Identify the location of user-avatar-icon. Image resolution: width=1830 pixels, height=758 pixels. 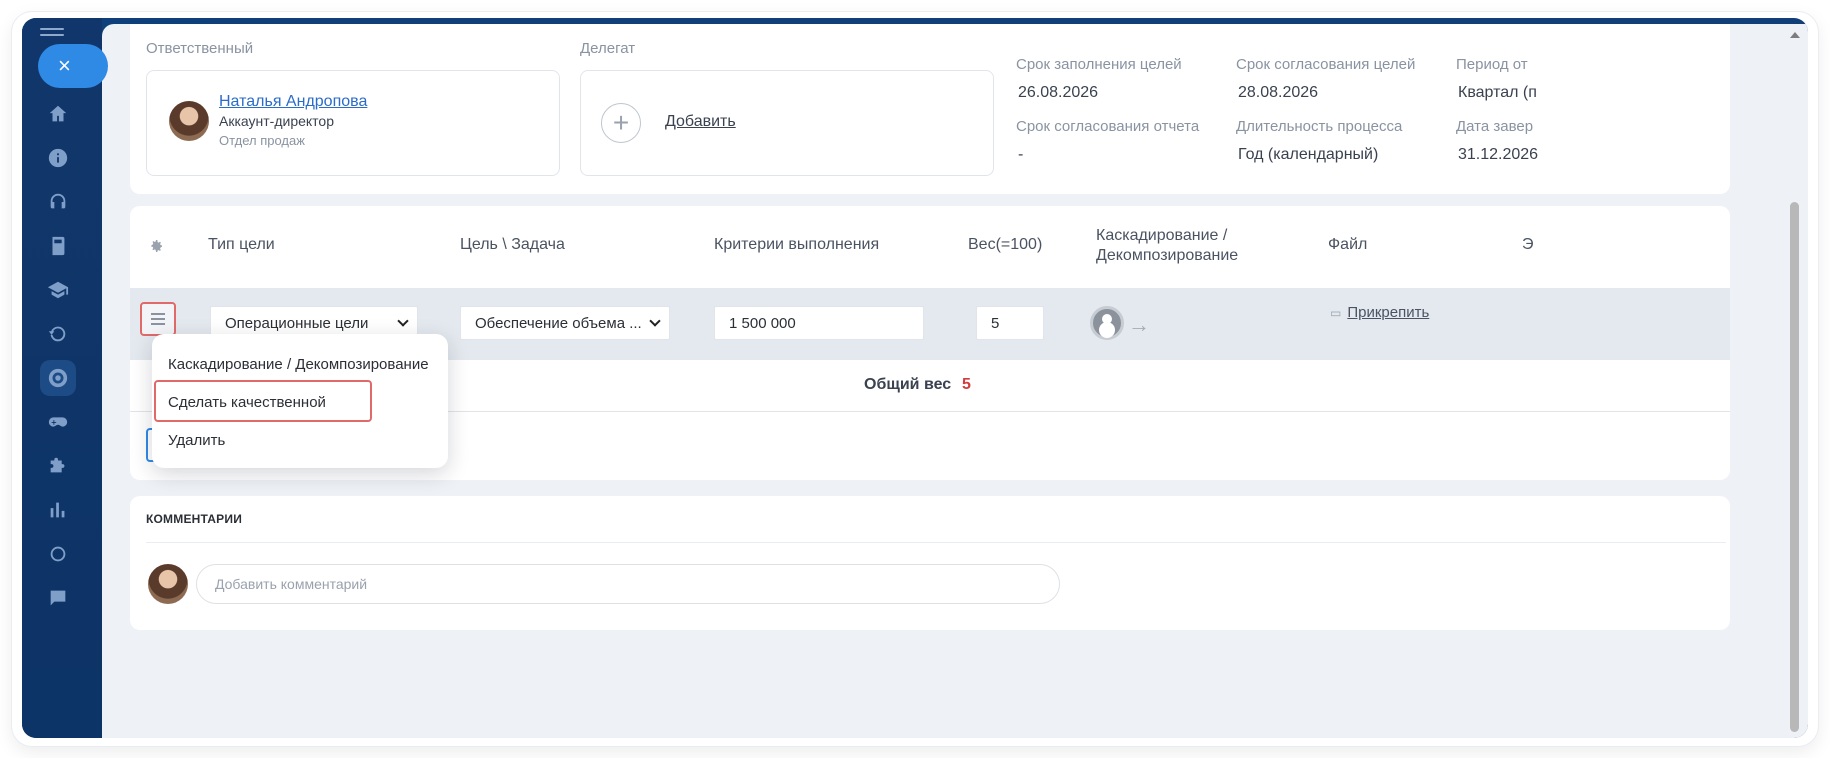
(1107, 323).